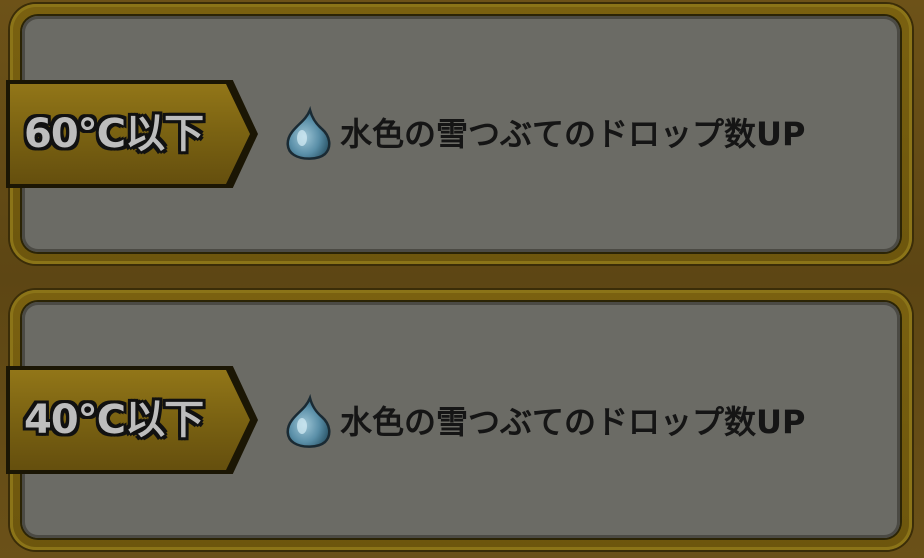 This screenshot has height=558, width=924. I want to click on bonus-description-1: 水色の雪つぶてのドロップ数UP, so click(573, 134).